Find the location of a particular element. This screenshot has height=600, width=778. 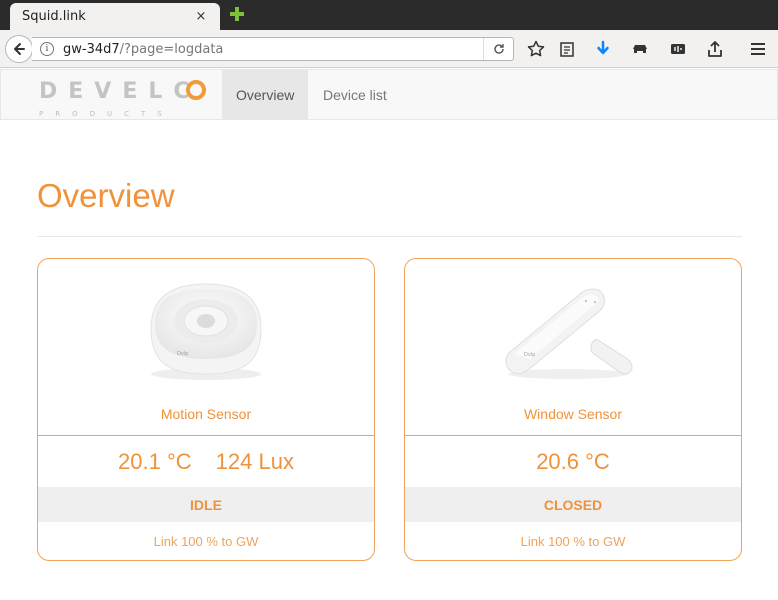

lux-value: 124 Lux is located at coordinates (254, 461).